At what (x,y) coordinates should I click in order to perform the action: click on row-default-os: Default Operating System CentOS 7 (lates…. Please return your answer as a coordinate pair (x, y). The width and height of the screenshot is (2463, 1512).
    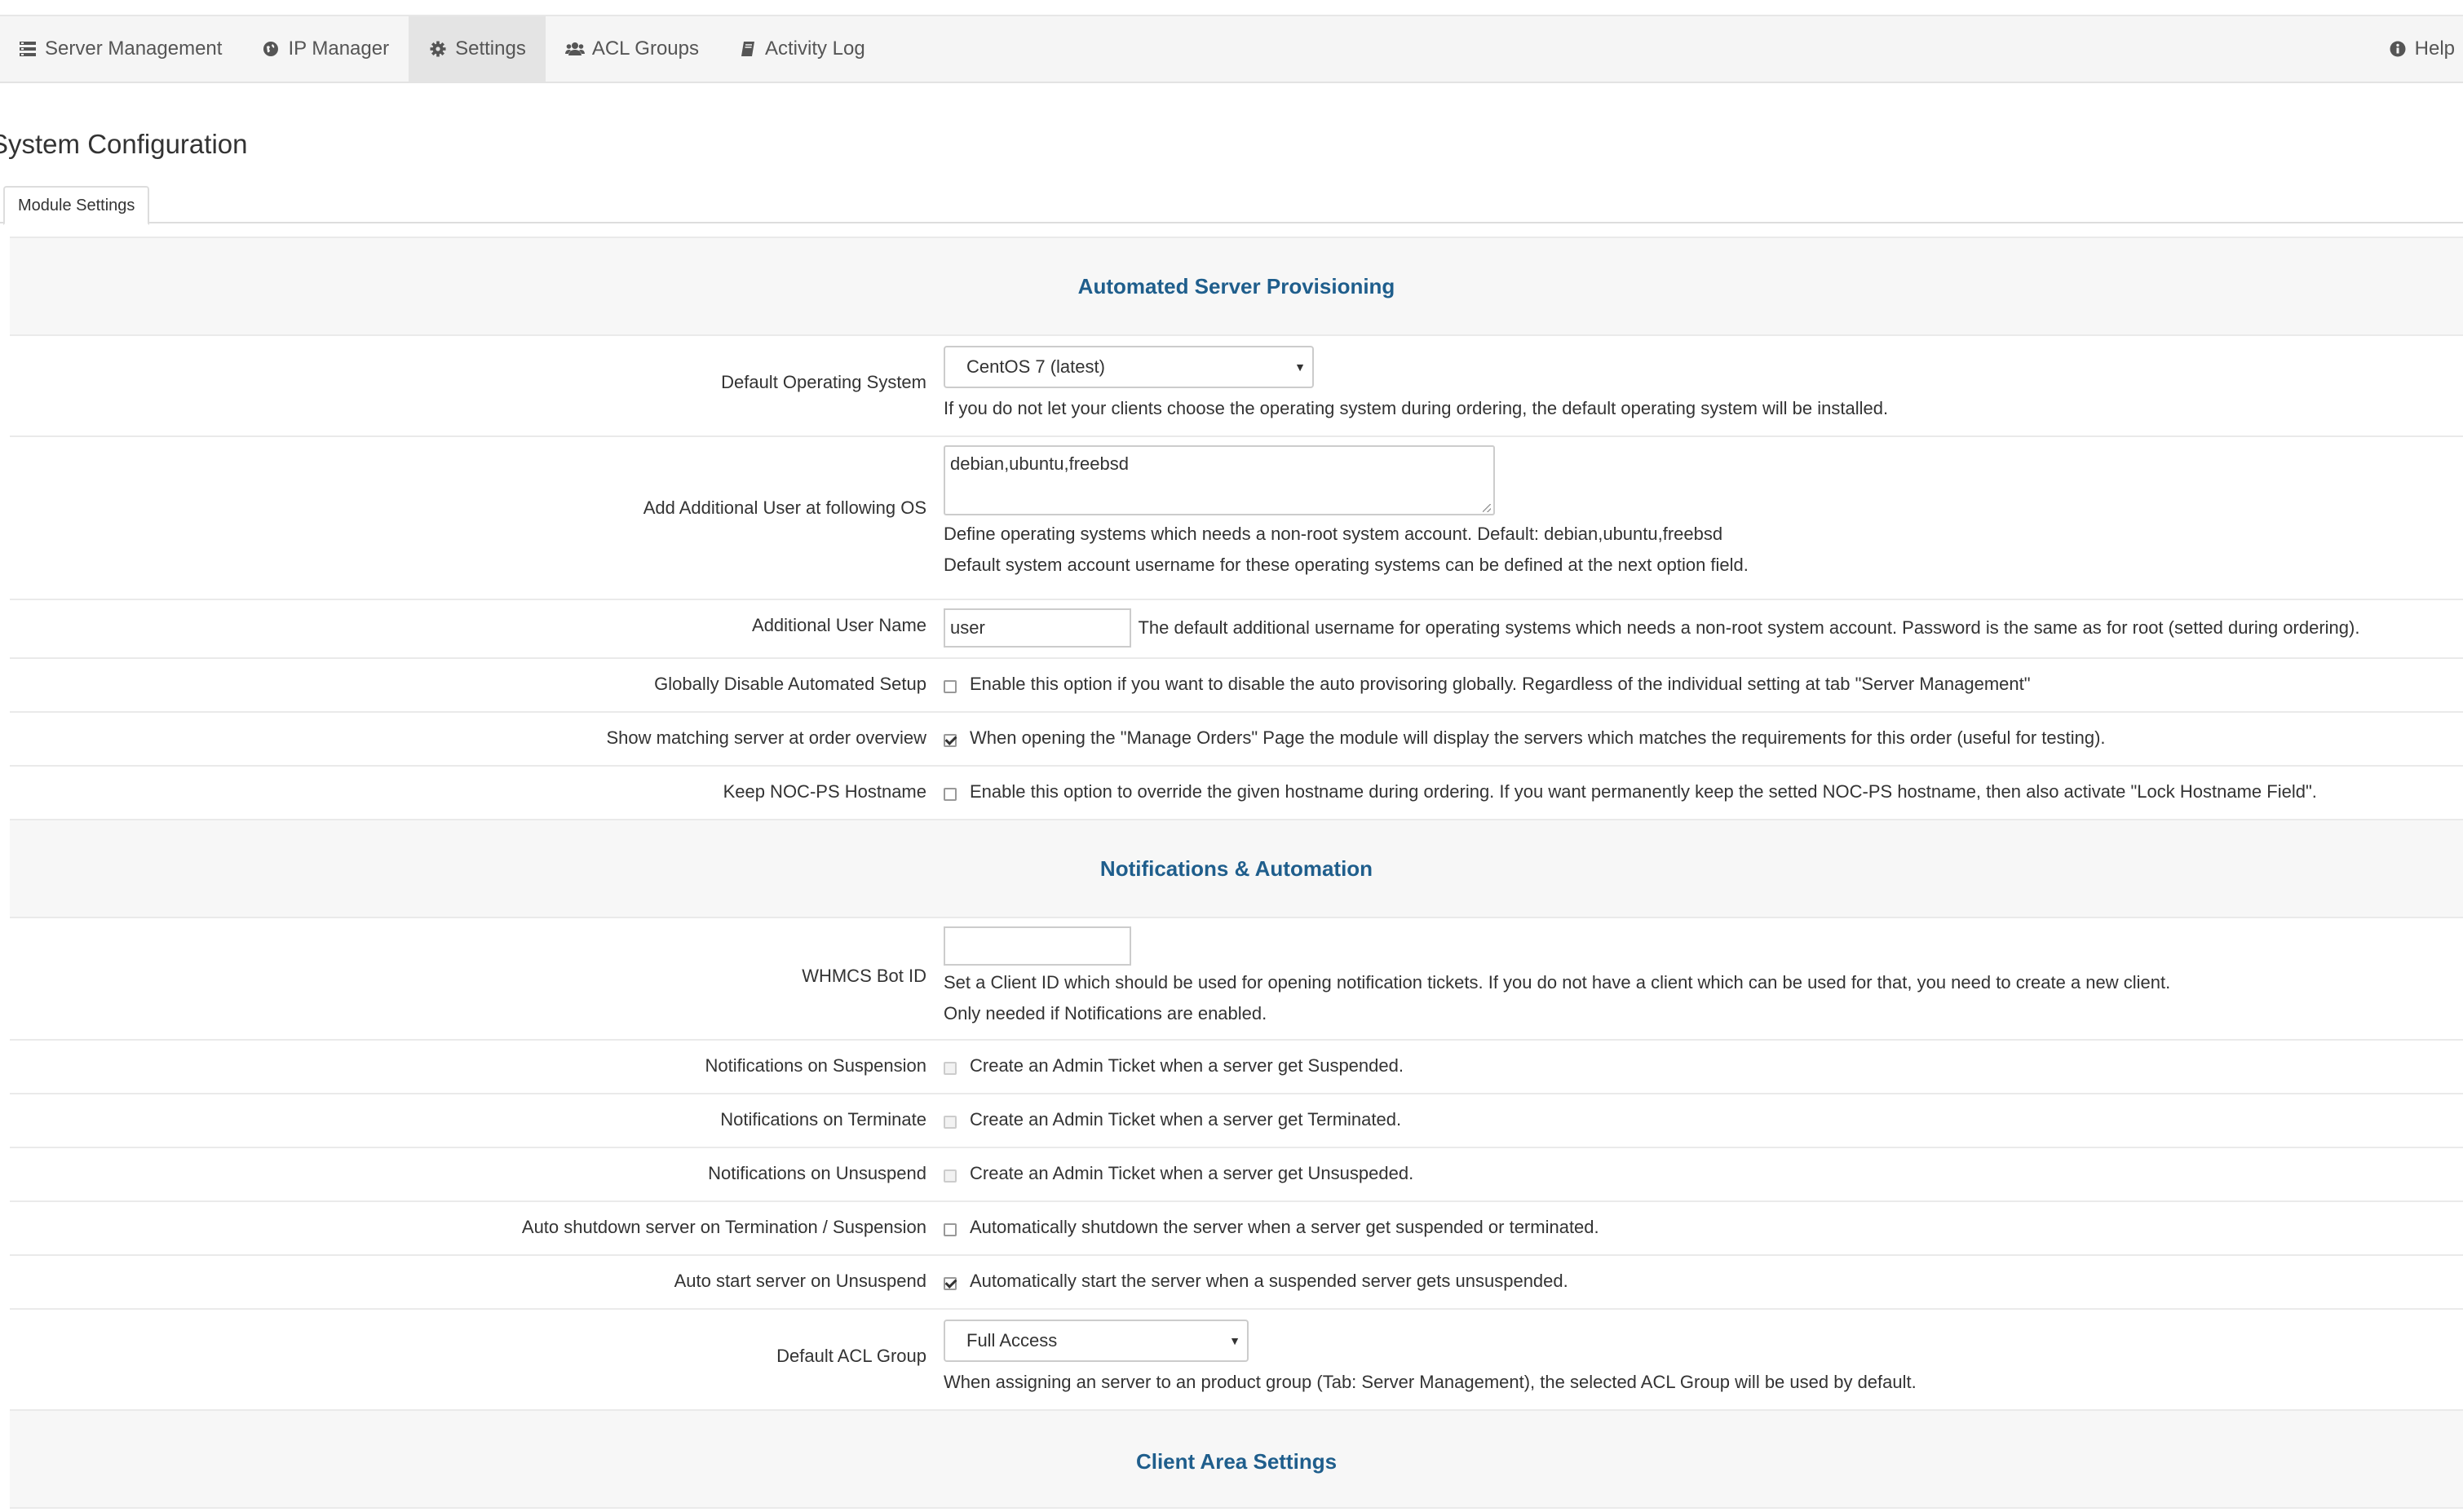
    Looking at the image, I should click on (1236, 386).